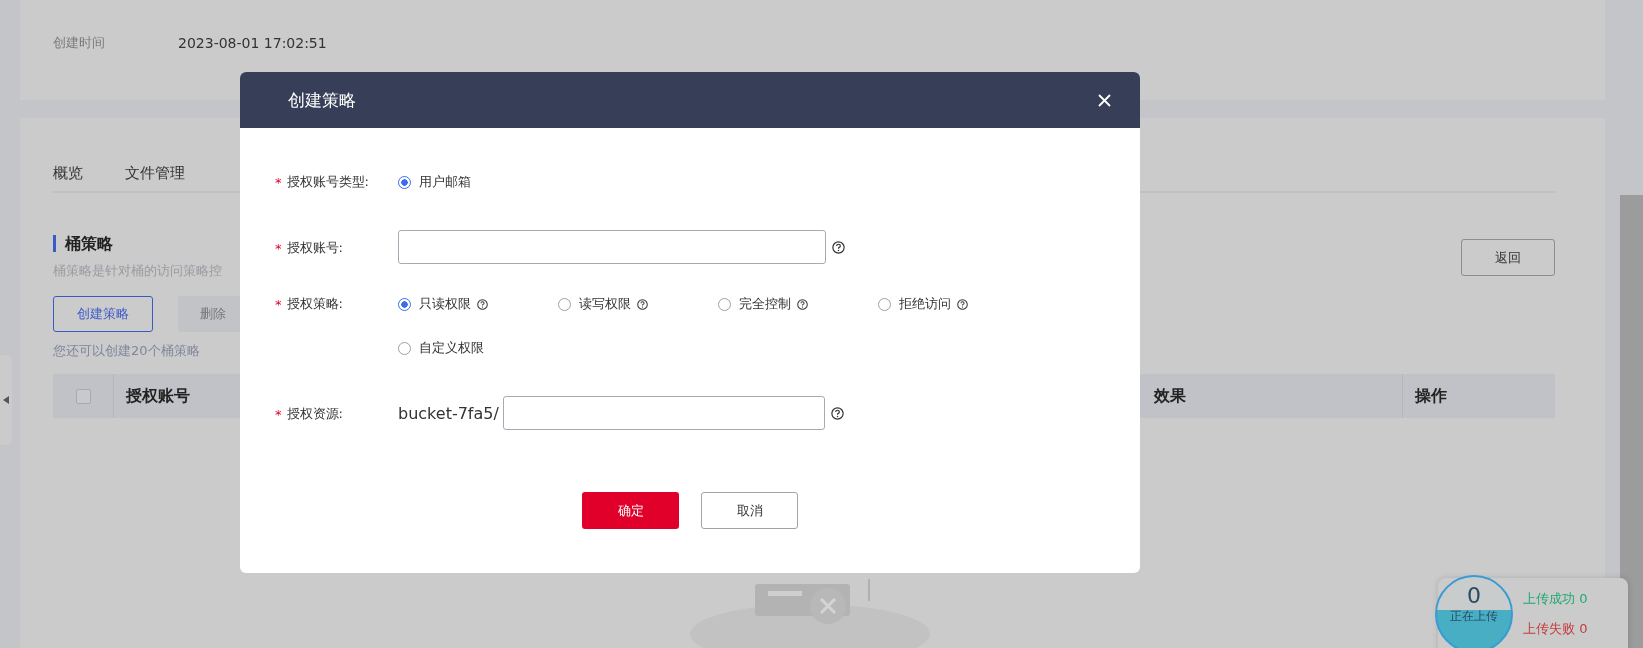 The width and height of the screenshot is (1643, 648). What do you see at coordinates (478, 182) in the screenshot?
I see `radio-option: 用户邮箱` at bounding box center [478, 182].